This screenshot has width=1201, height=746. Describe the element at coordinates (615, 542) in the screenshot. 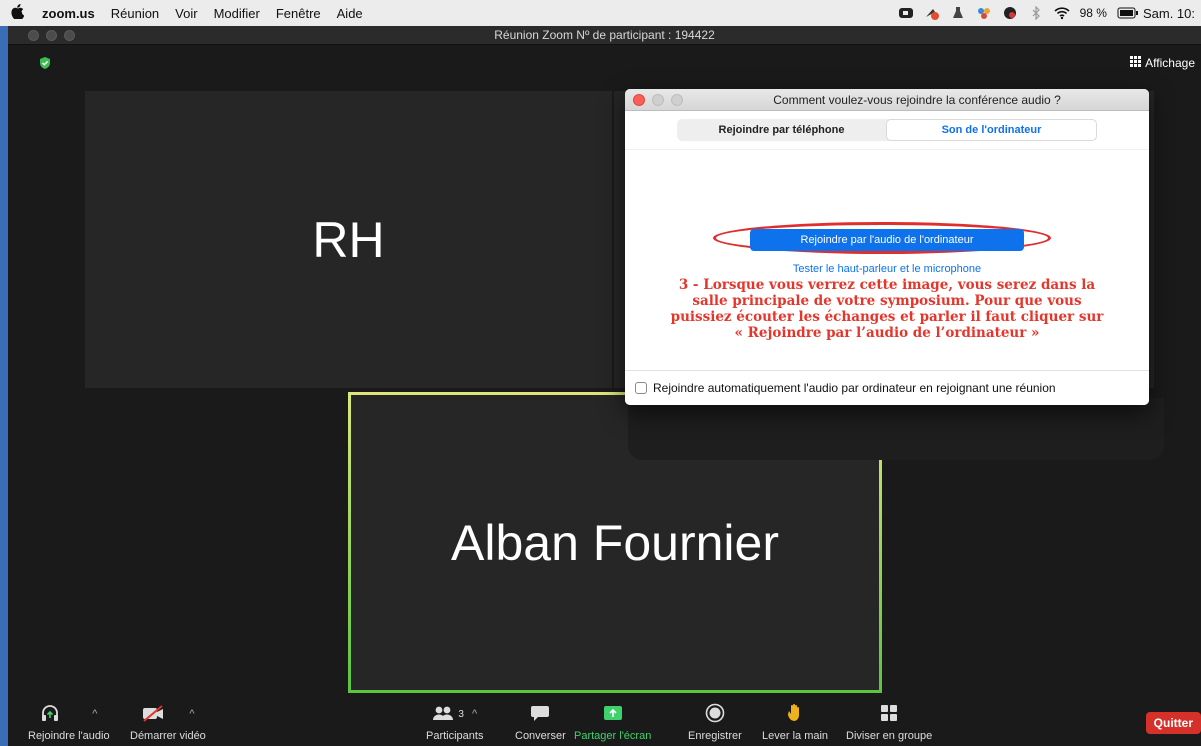

I see `participant-name: Alban Fournier` at that location.